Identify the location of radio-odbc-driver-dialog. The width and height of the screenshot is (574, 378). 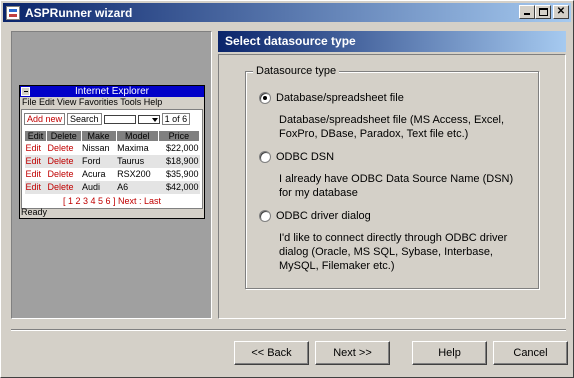
(265, 216).